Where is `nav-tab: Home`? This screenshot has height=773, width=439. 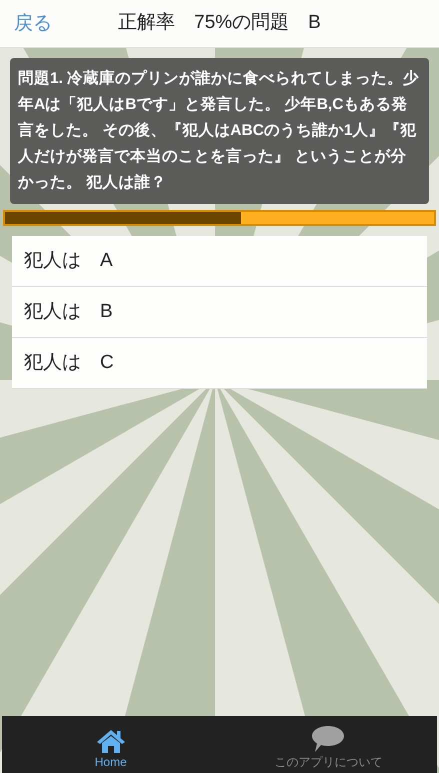
nav-tab: Home is located at coordinates (111, 744).